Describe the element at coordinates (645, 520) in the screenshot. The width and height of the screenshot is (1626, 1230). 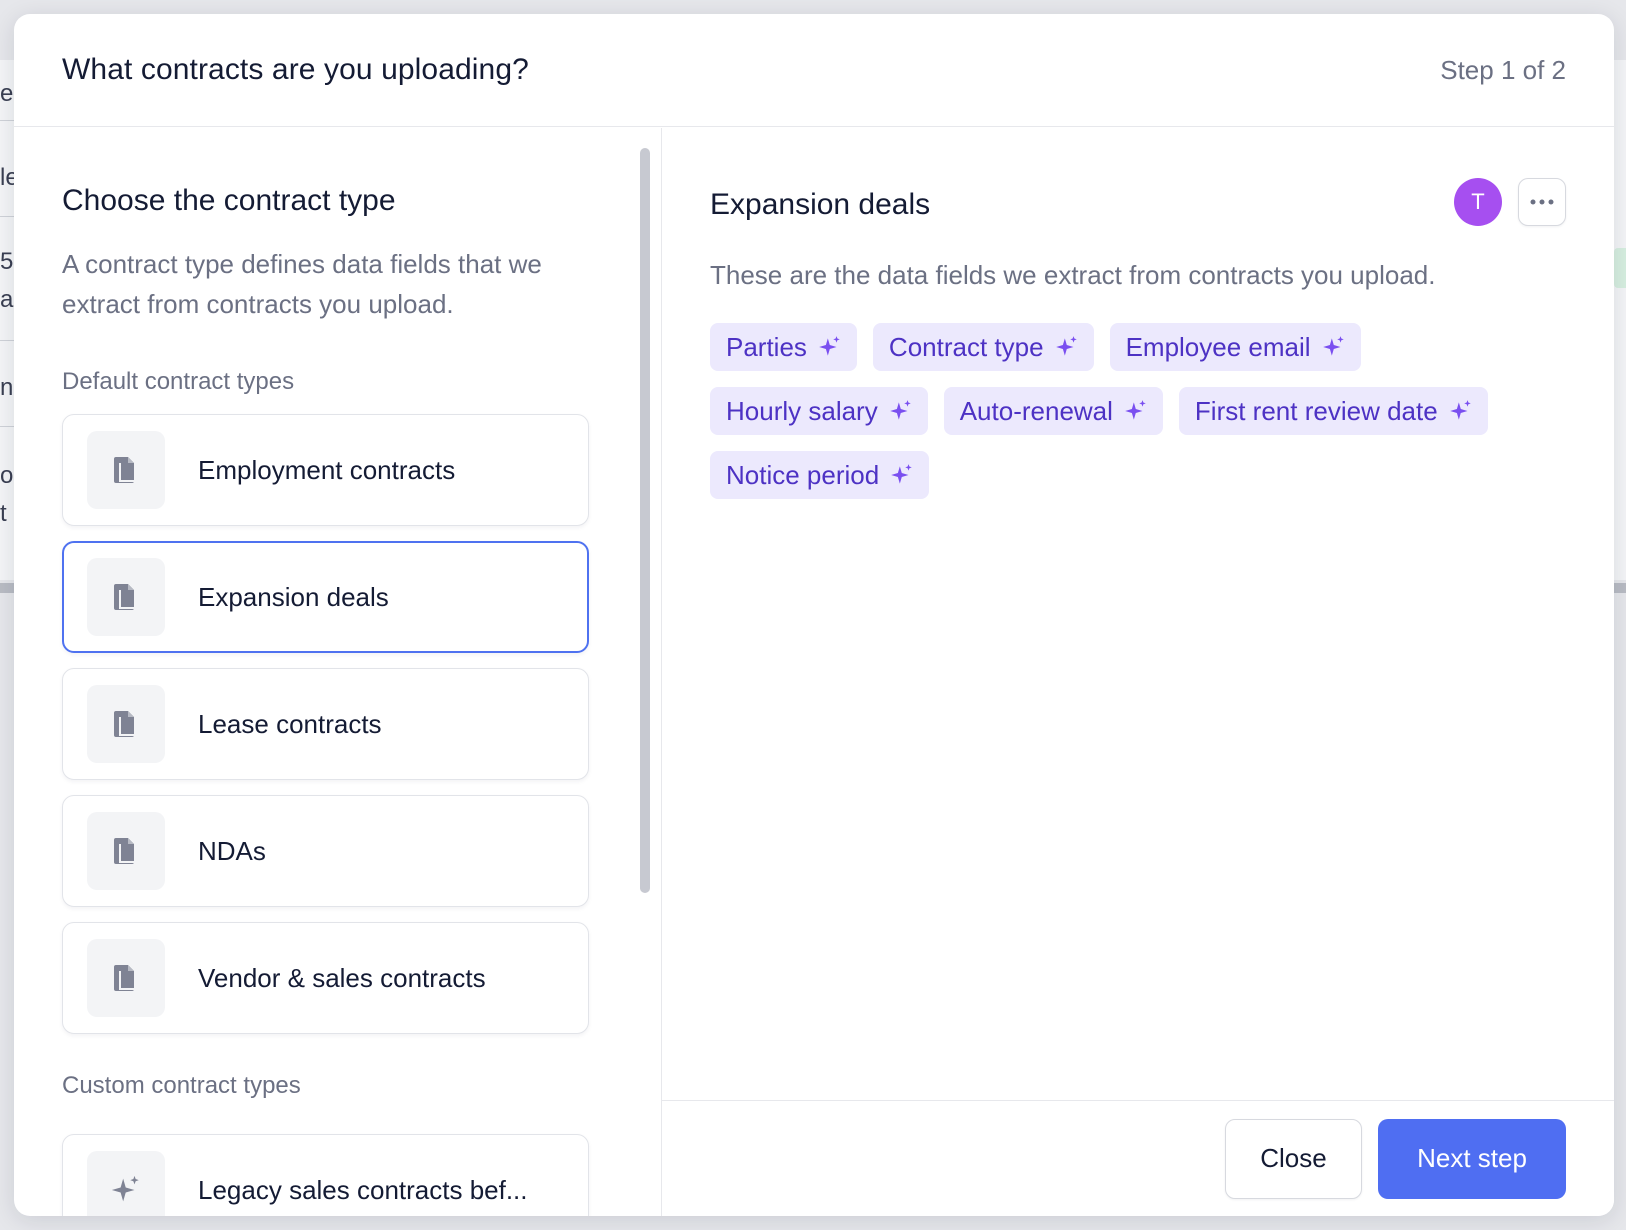
I see `picker-scrollbar` at that location.